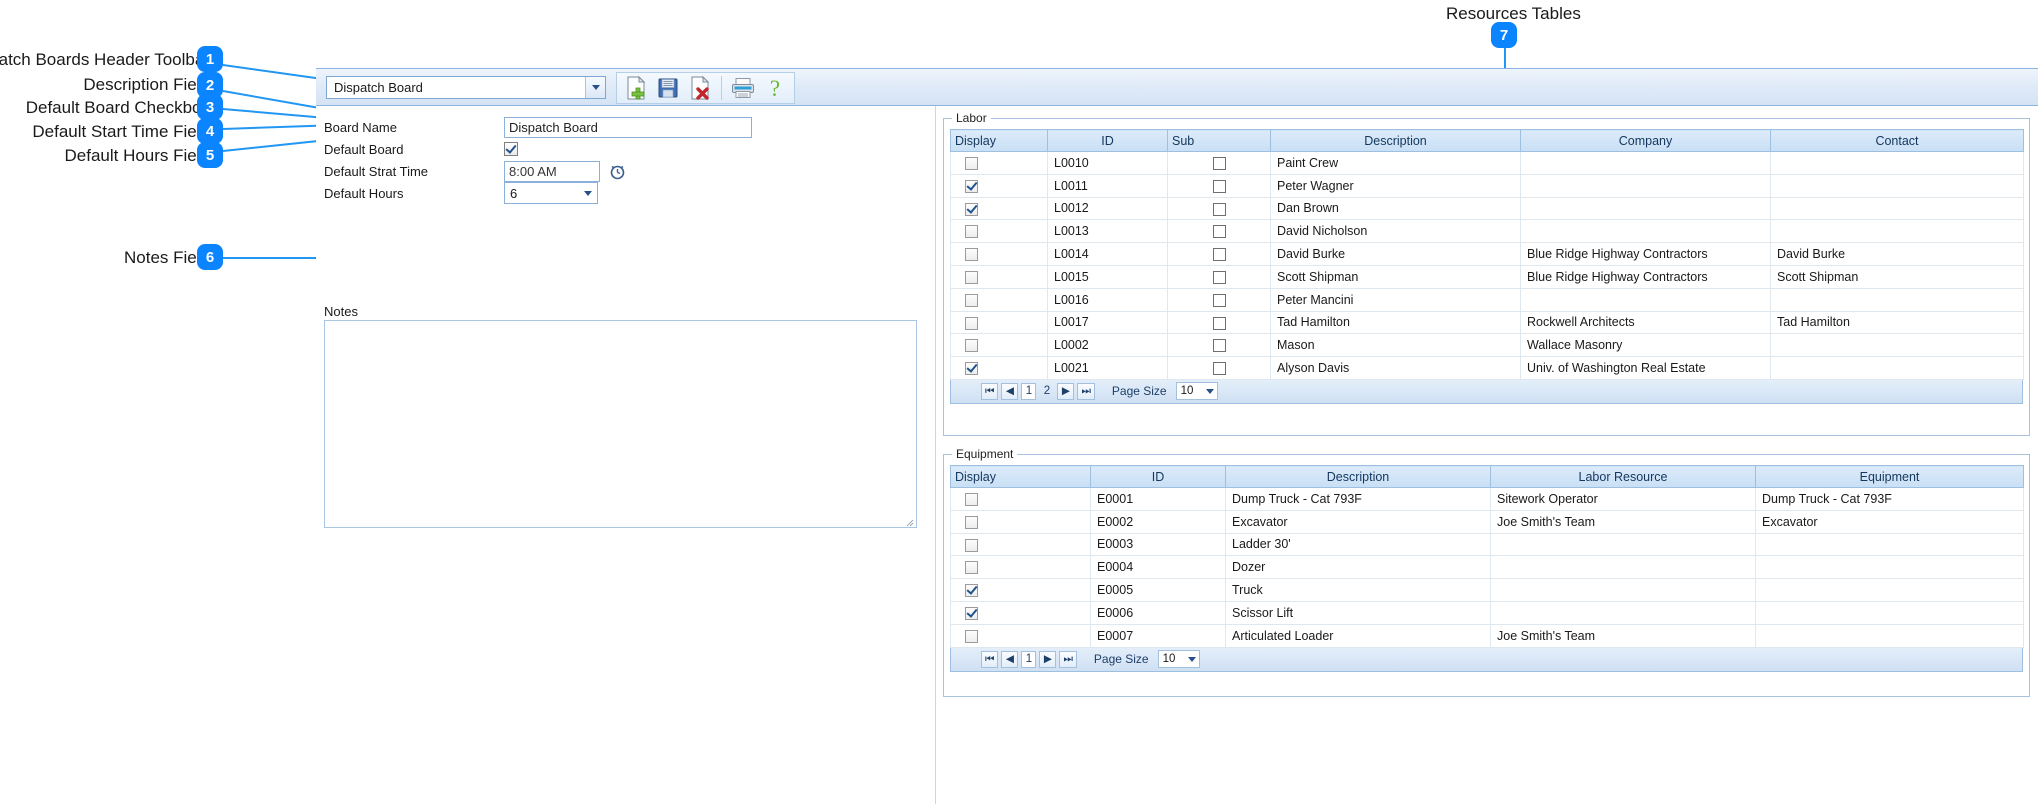 This screenshot has height=806, width=2038. Describe the element at coordinates (1645, 140) in the screenshot. I see `labor-col-company: Company` at that location.